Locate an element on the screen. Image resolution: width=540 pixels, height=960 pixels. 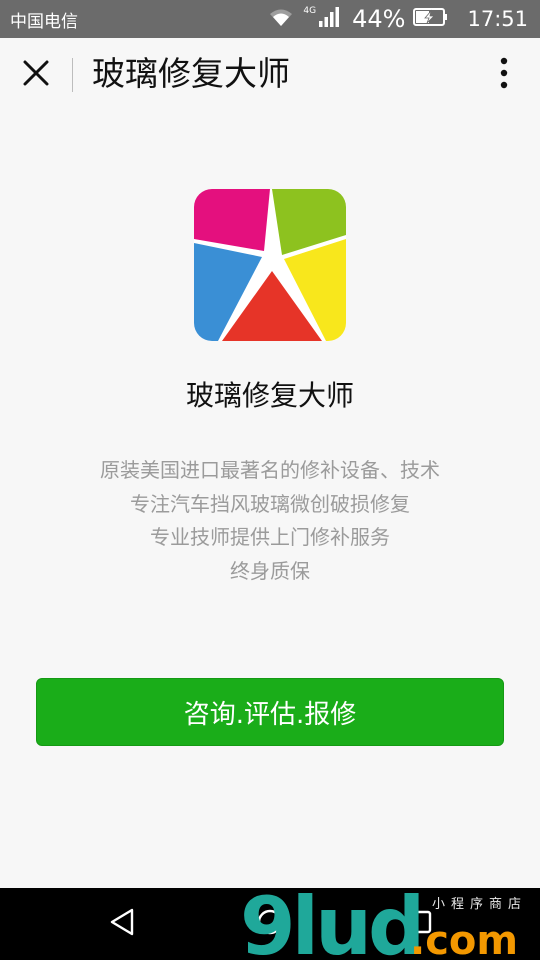
carrier-name: 中国电信 is located at coordinates (44, 21).